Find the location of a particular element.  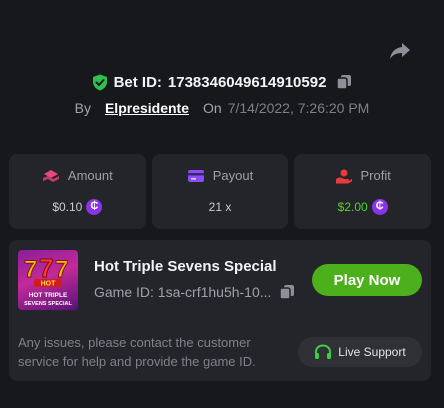

copy-bet-id-button is located at coordinates (344, 82).